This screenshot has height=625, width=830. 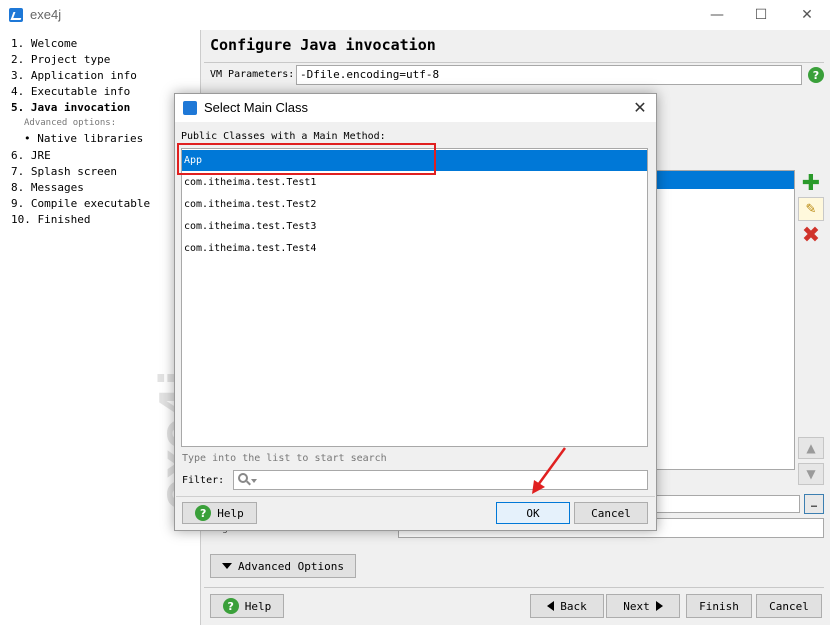 What do you see at coordinates (203, 480) in the screenshot?
I see `filter-label: Filter:` at bounding box center [203, 480].